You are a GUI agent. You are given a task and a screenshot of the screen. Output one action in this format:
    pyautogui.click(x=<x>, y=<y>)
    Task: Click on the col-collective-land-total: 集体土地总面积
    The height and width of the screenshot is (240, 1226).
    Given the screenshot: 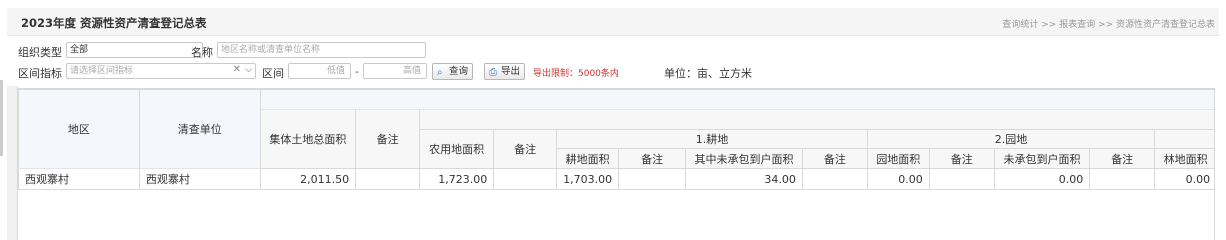 What is the action you would take?
    pyautogui.click(x=308, y=139)
    